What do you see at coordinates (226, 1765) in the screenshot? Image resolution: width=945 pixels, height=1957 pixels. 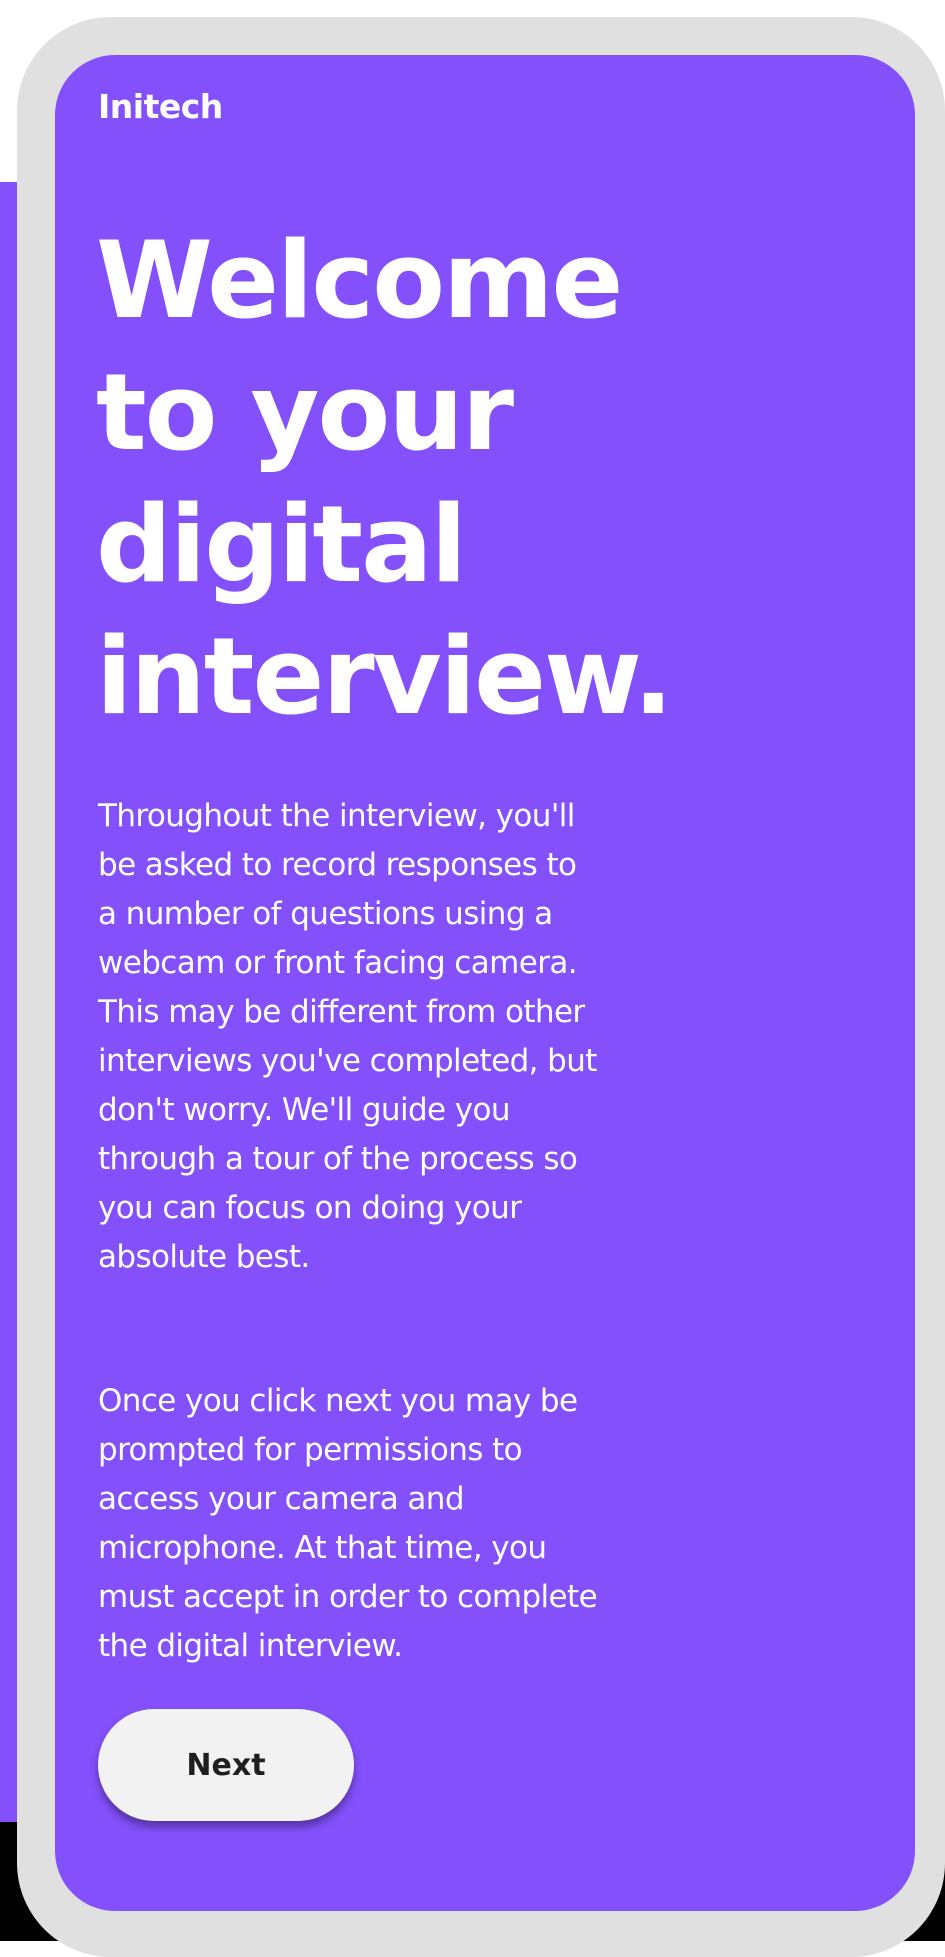 I see `next-button: Next` at bounding box center [226, 1765].